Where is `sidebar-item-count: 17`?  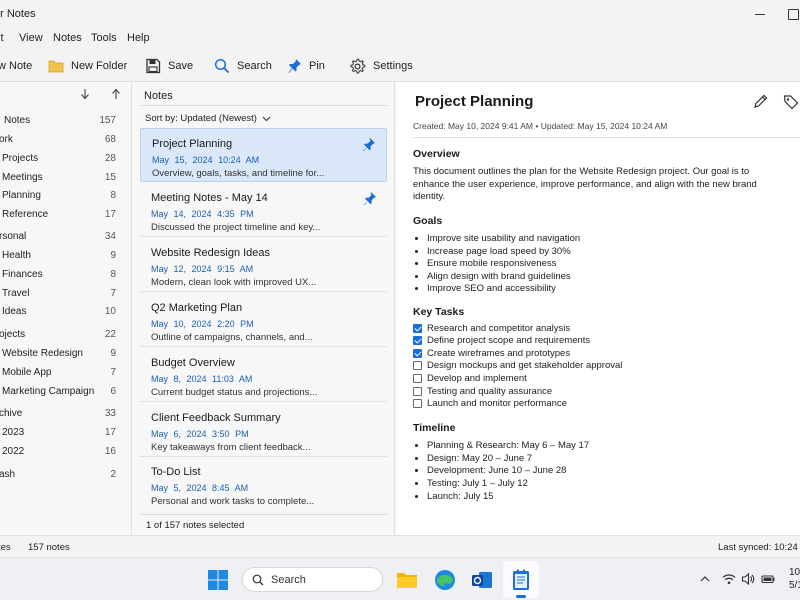 sidebar-item-count: 17 is located at coordinates (110, 432).